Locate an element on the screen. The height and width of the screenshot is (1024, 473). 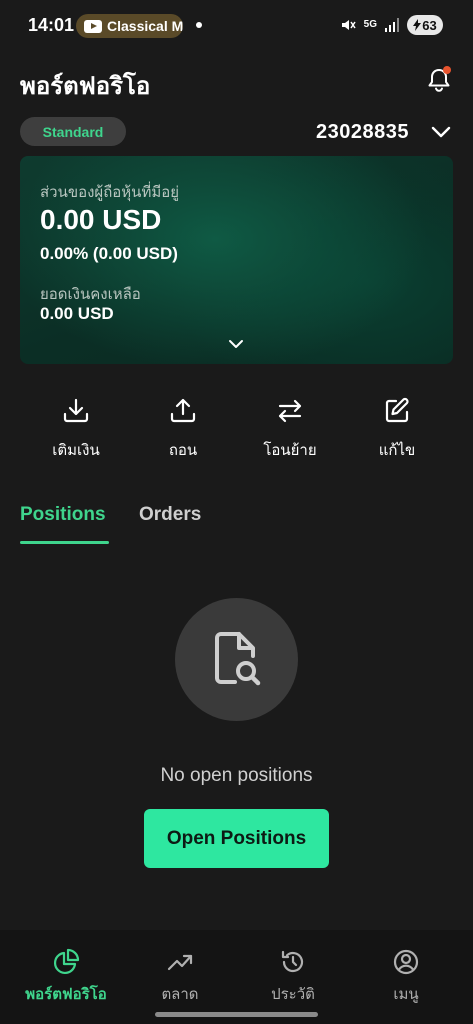
battery-level: 63 is located at coordinates (429, 25).